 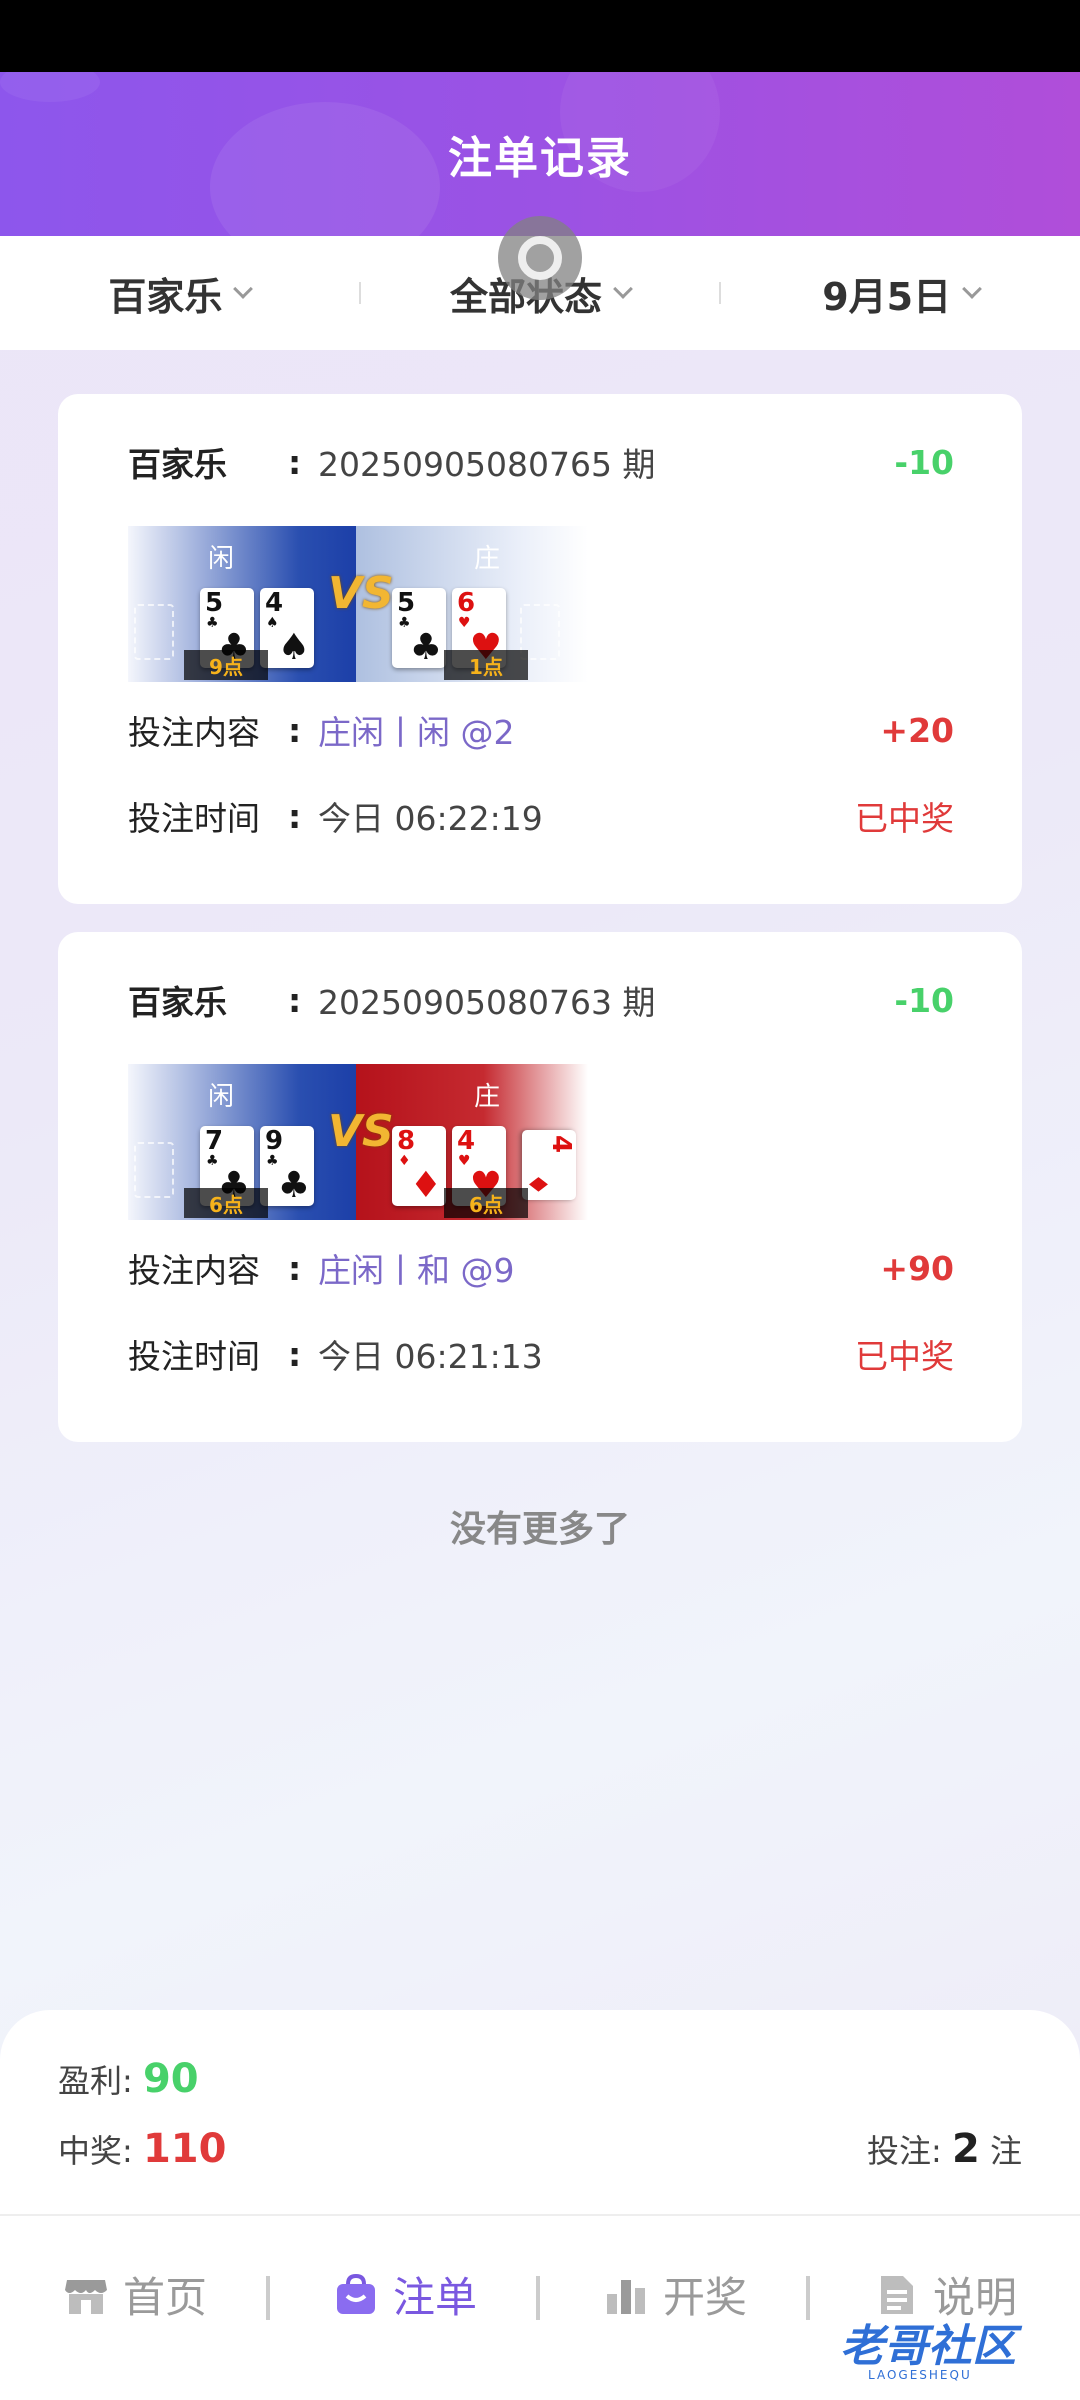 What do you see at coordinates (887, 296) in the screenshot?
I see `date-filter-label: 9月5日` at bounding box center [887, 296].